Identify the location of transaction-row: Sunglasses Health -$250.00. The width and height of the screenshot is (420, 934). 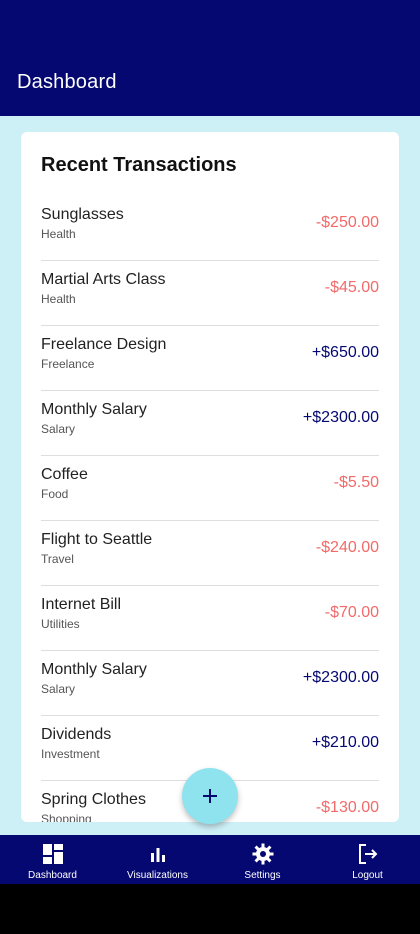
(210, 228).